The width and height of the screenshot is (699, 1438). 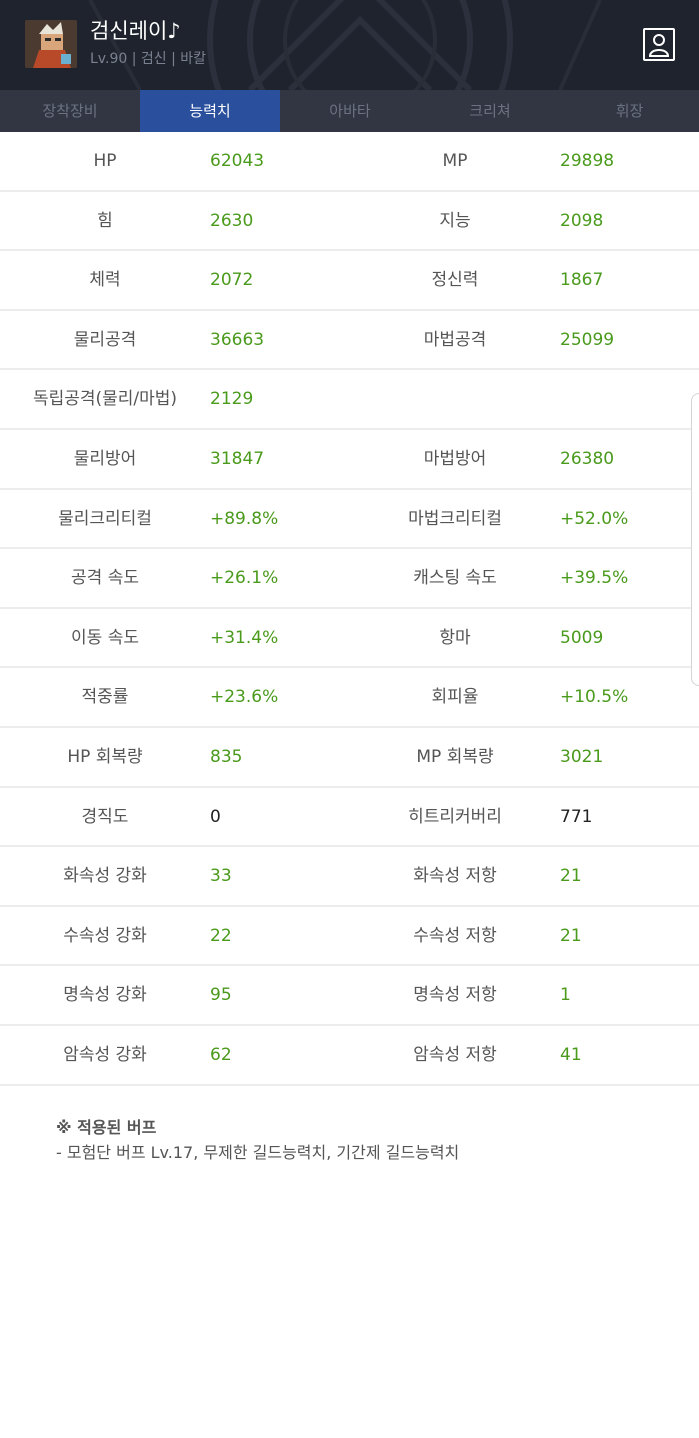 I want to click on scroll-handle, so click(x=695, y=539).